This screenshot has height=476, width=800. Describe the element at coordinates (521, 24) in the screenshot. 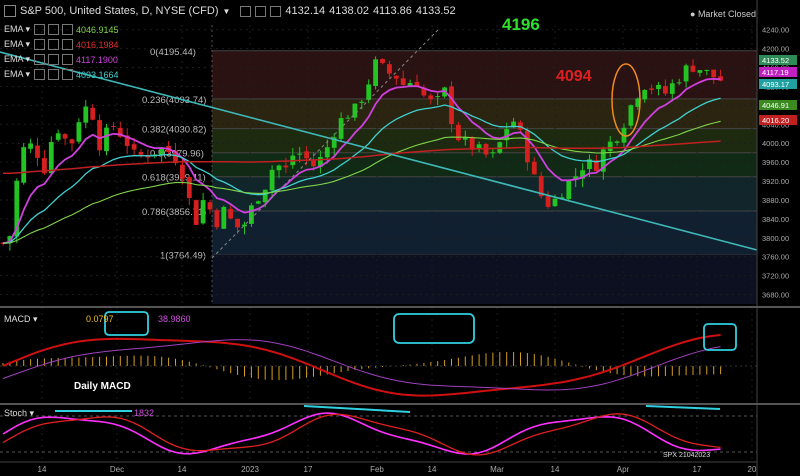

I see `level-annotation-high: 4196` at that location.